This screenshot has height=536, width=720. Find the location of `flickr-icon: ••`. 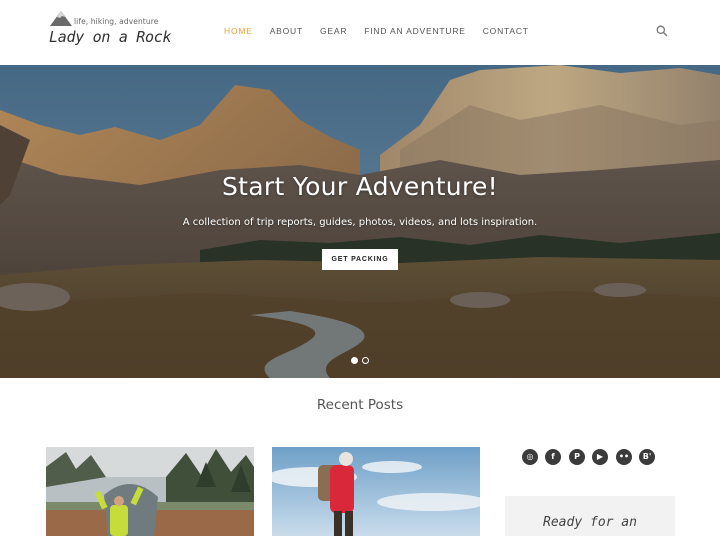

flickr-icon: •• is located at coordinates (624, 457).